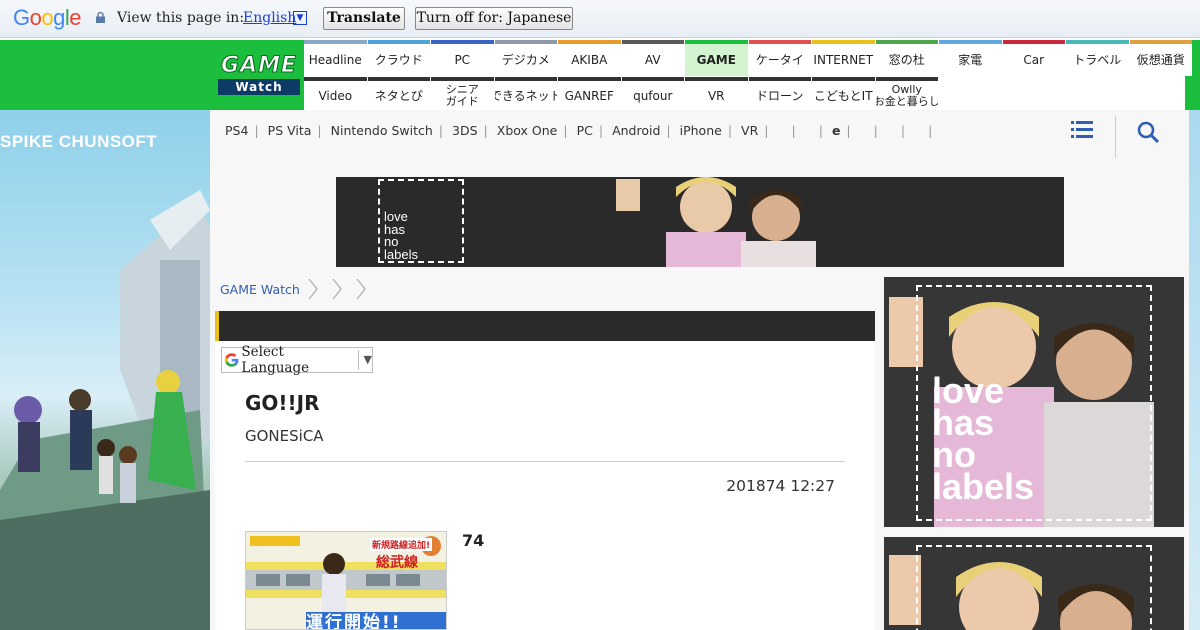 The height and width of the screenshot is (630, 1200). Describe the element at coordinates (779, 93) in the screenshot. I see `category-tab-secondary: ドローン` at that location.